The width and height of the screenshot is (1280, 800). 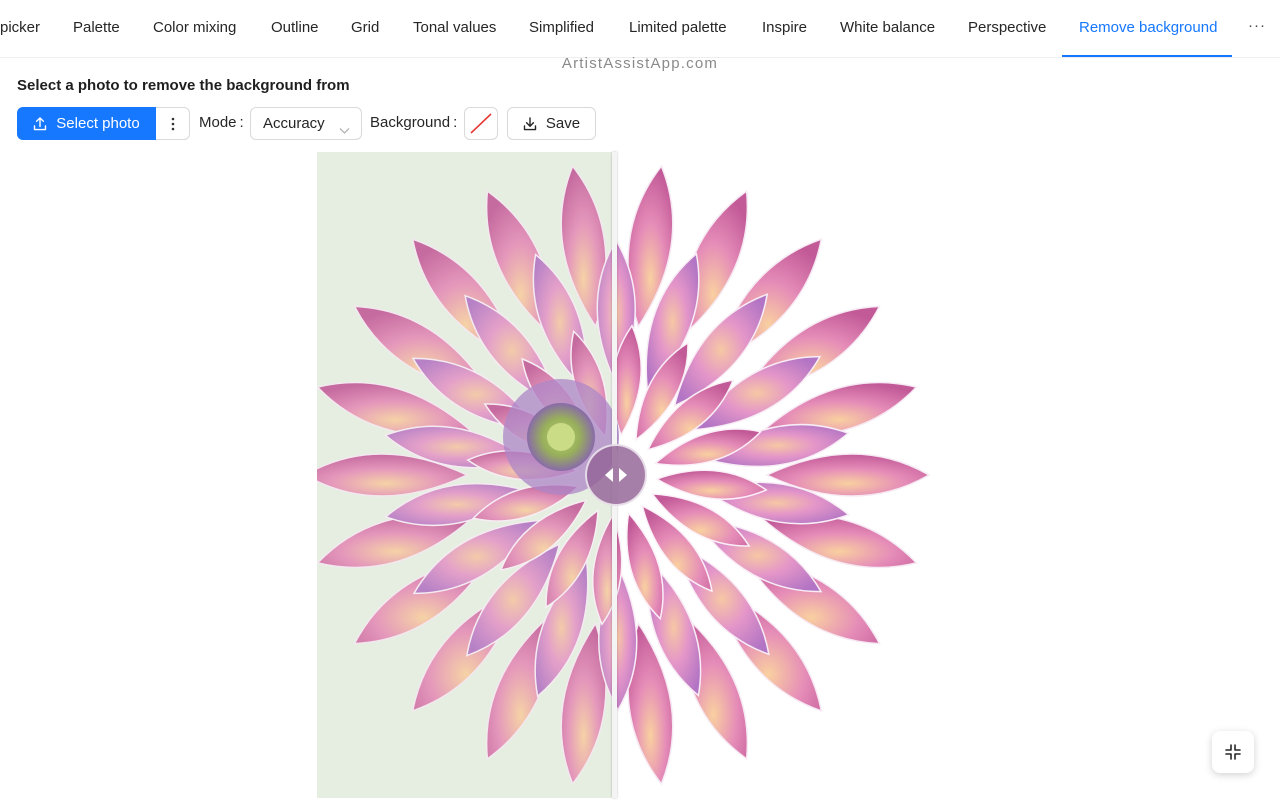 I want to click on tab-outline: Outline, so click(x=295, y=29).